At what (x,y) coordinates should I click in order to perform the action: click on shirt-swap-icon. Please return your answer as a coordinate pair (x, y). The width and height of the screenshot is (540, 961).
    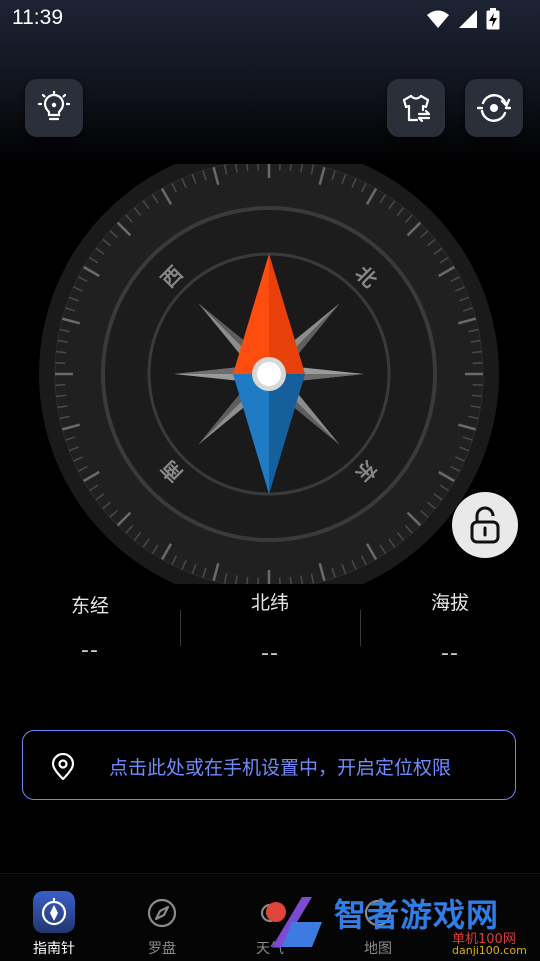
    Looking at the image, I should click on (416, 108).